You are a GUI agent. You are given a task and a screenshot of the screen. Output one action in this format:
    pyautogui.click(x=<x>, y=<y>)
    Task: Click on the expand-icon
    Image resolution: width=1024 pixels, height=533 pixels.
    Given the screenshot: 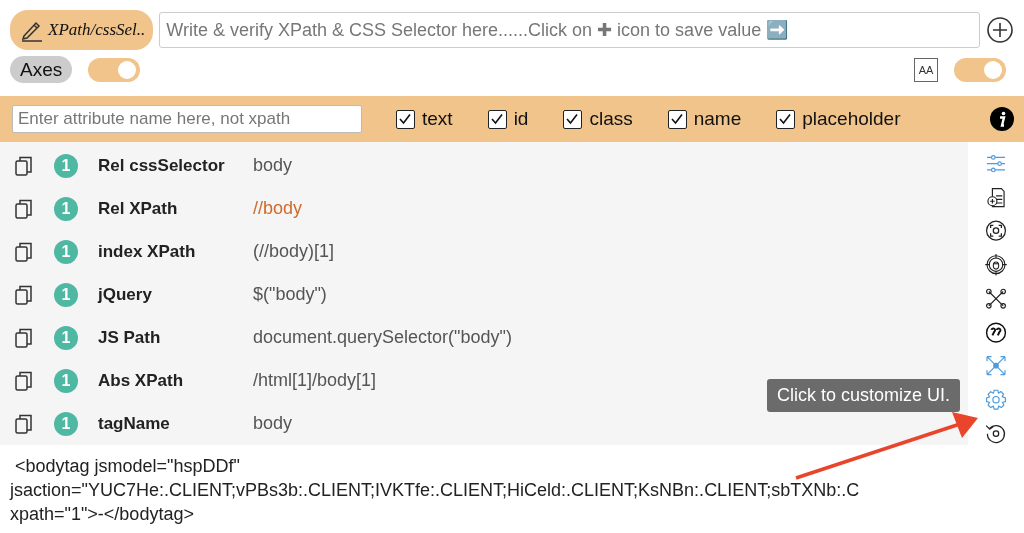 What is the action you would take?
    pyautogui.click(x=996, y=366)
    